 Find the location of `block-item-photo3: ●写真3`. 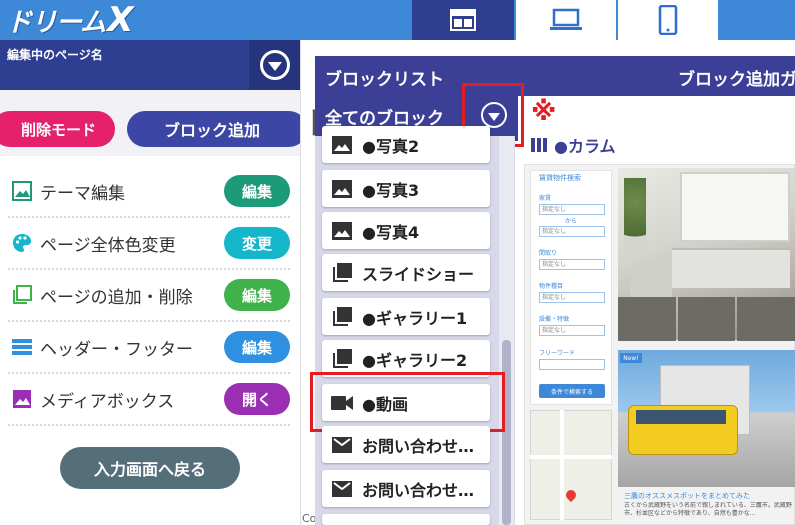

block-item-photo3: ●写真3 is located at coordinates (406, 188).